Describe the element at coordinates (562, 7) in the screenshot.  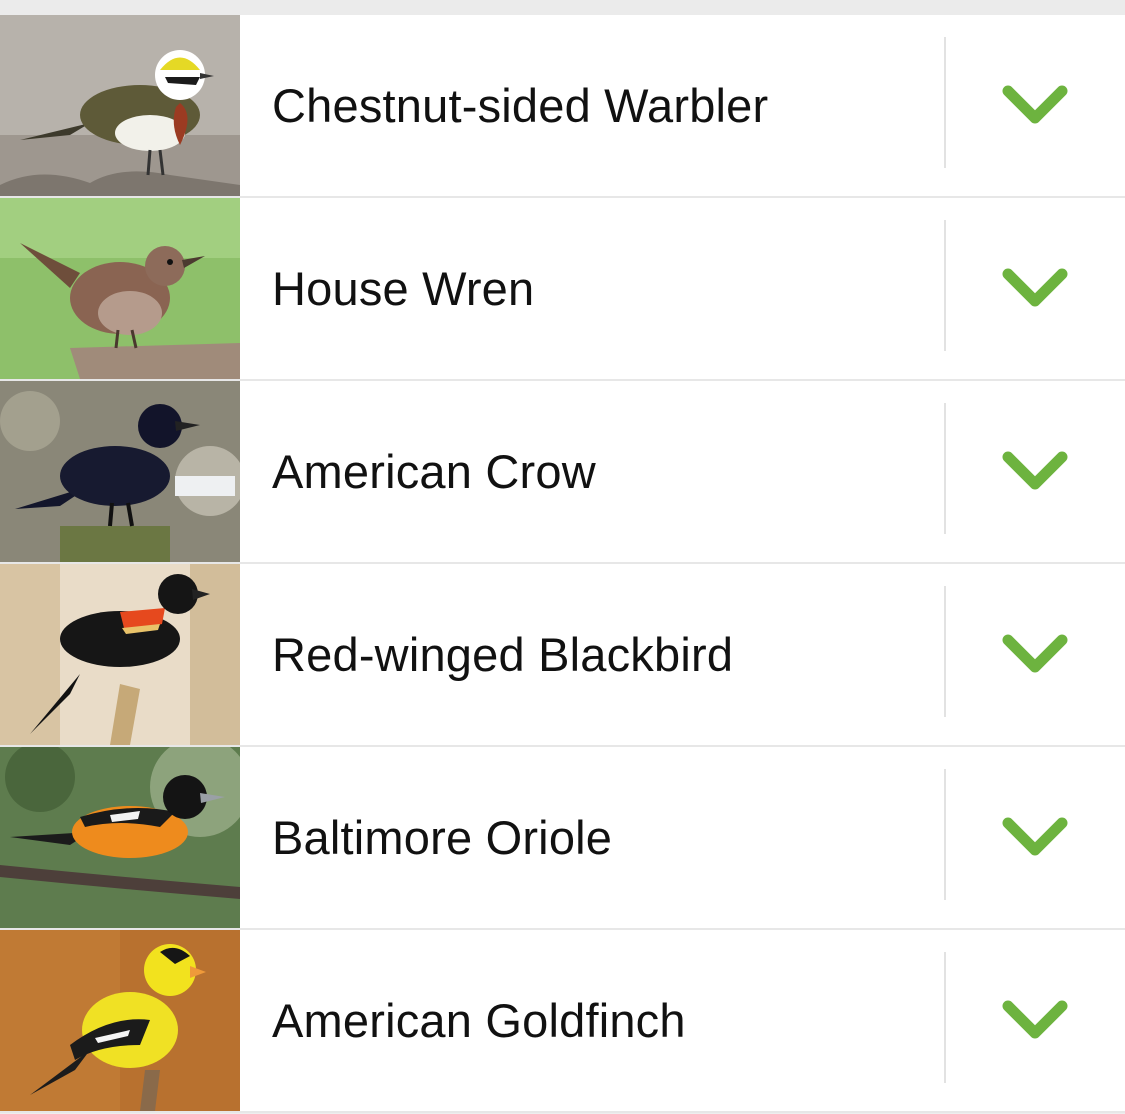
I see `top-bar` at that location.